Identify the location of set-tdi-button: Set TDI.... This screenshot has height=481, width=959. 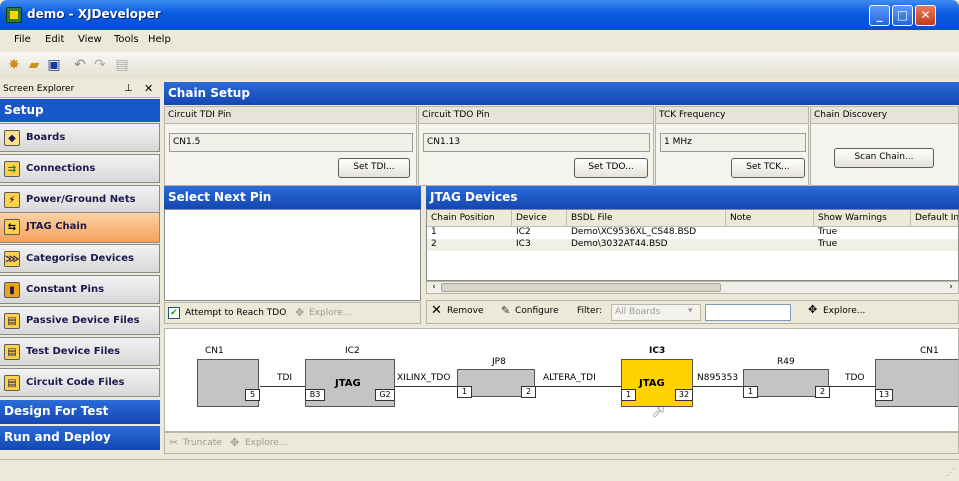
(374, 168).